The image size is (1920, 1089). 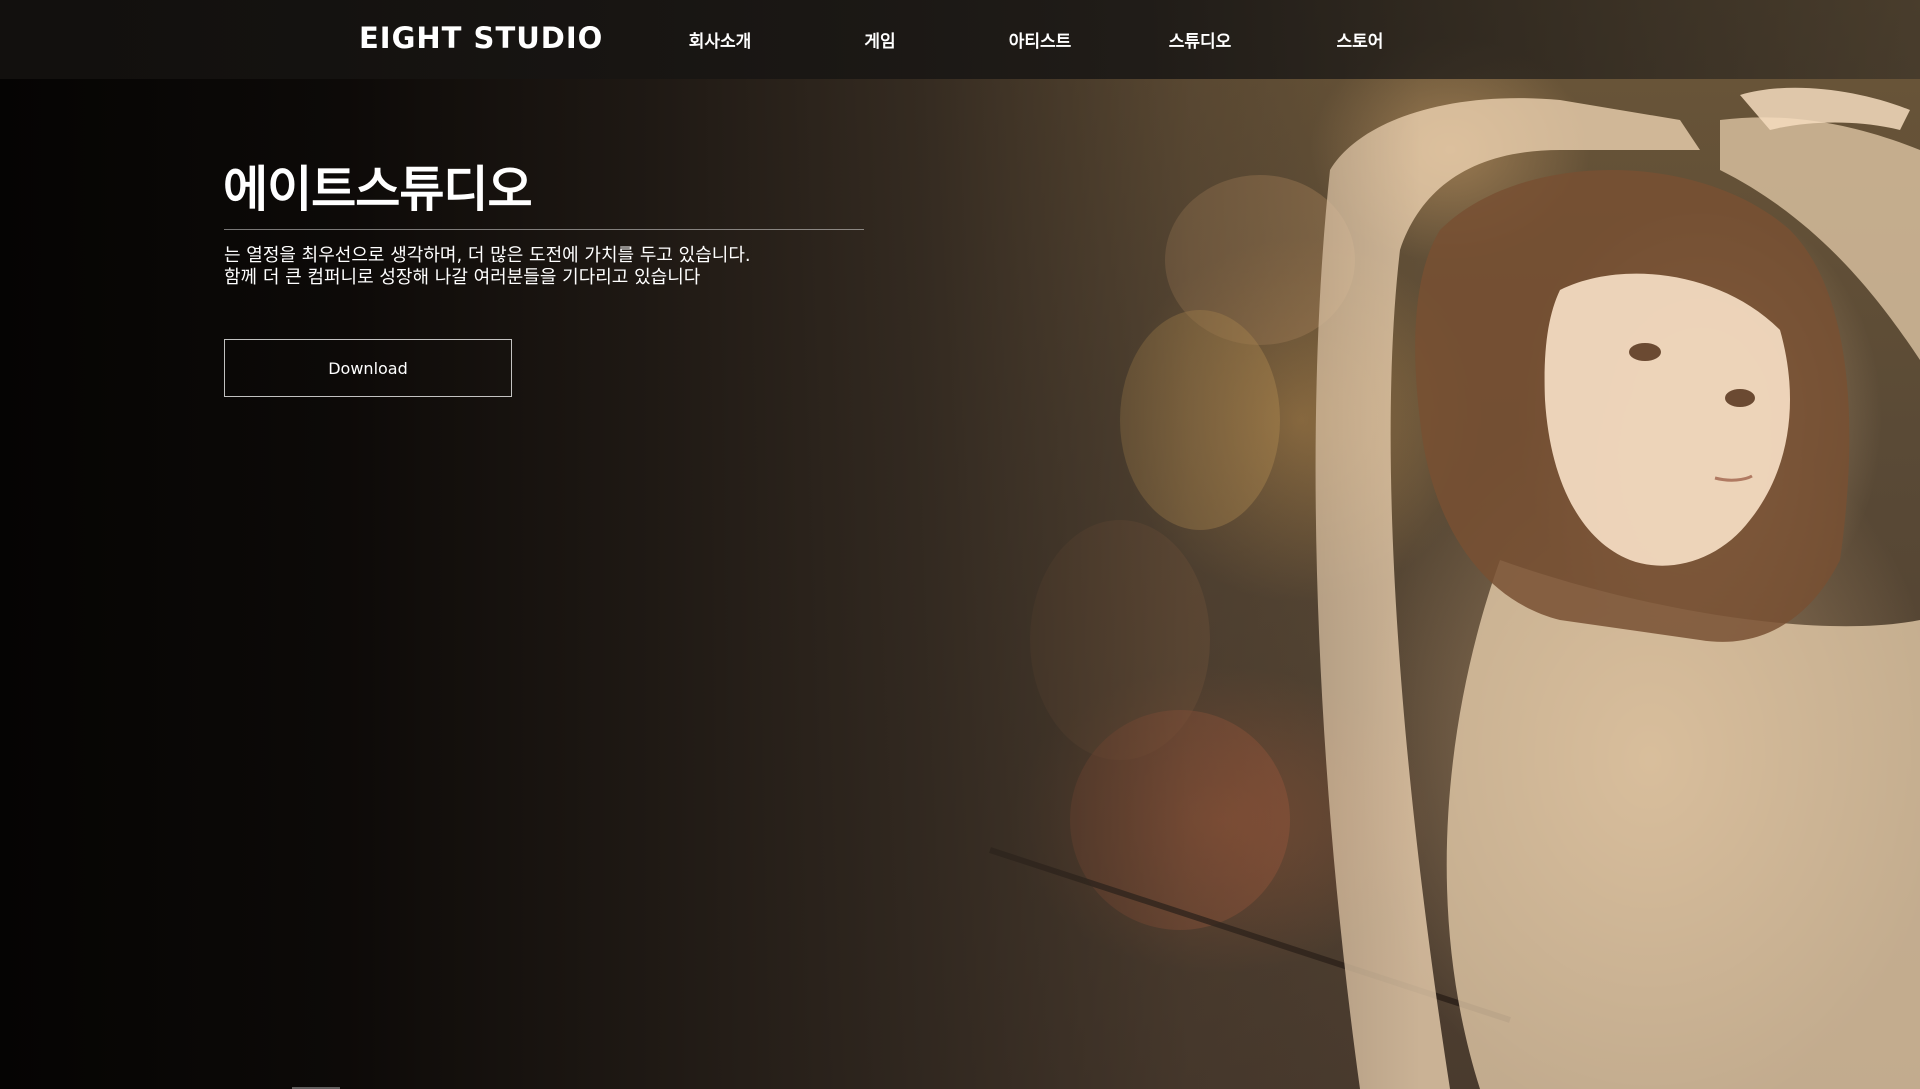 What do you see at coordinates (544, 229) in the screenshot?
I see `hero-divider` at bounding box center [544, 229].